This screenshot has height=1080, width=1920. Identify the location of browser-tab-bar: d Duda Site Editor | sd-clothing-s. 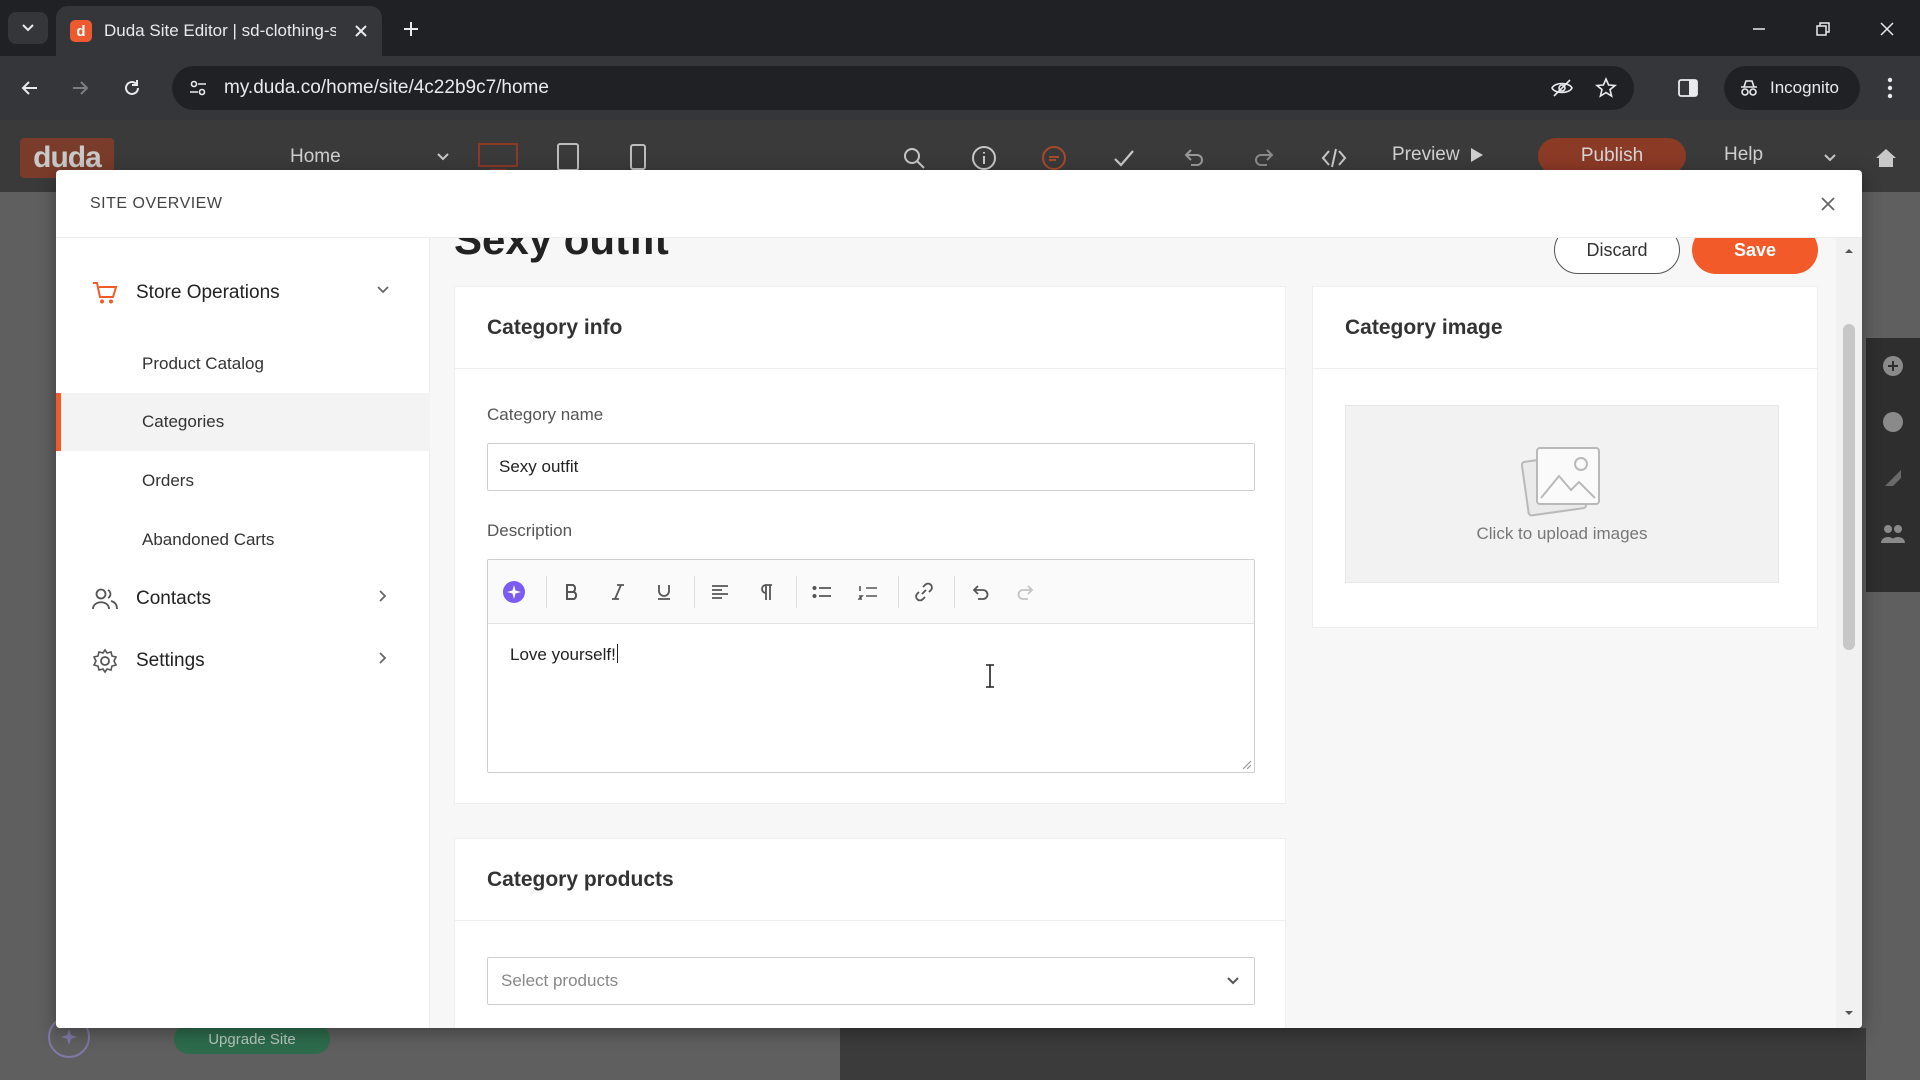
(960, 28).